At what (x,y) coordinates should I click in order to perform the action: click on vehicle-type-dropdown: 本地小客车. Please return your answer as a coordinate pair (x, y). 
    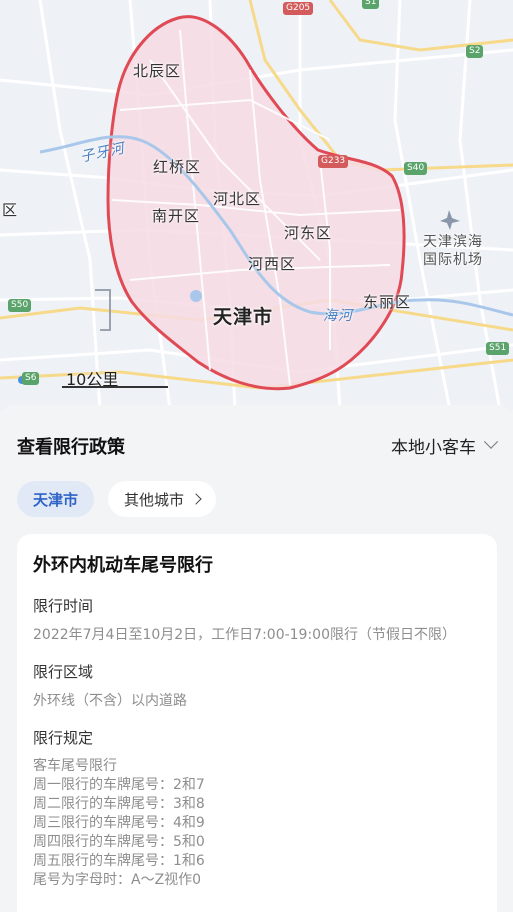
    Looking at the image, I should click on (445, 445).